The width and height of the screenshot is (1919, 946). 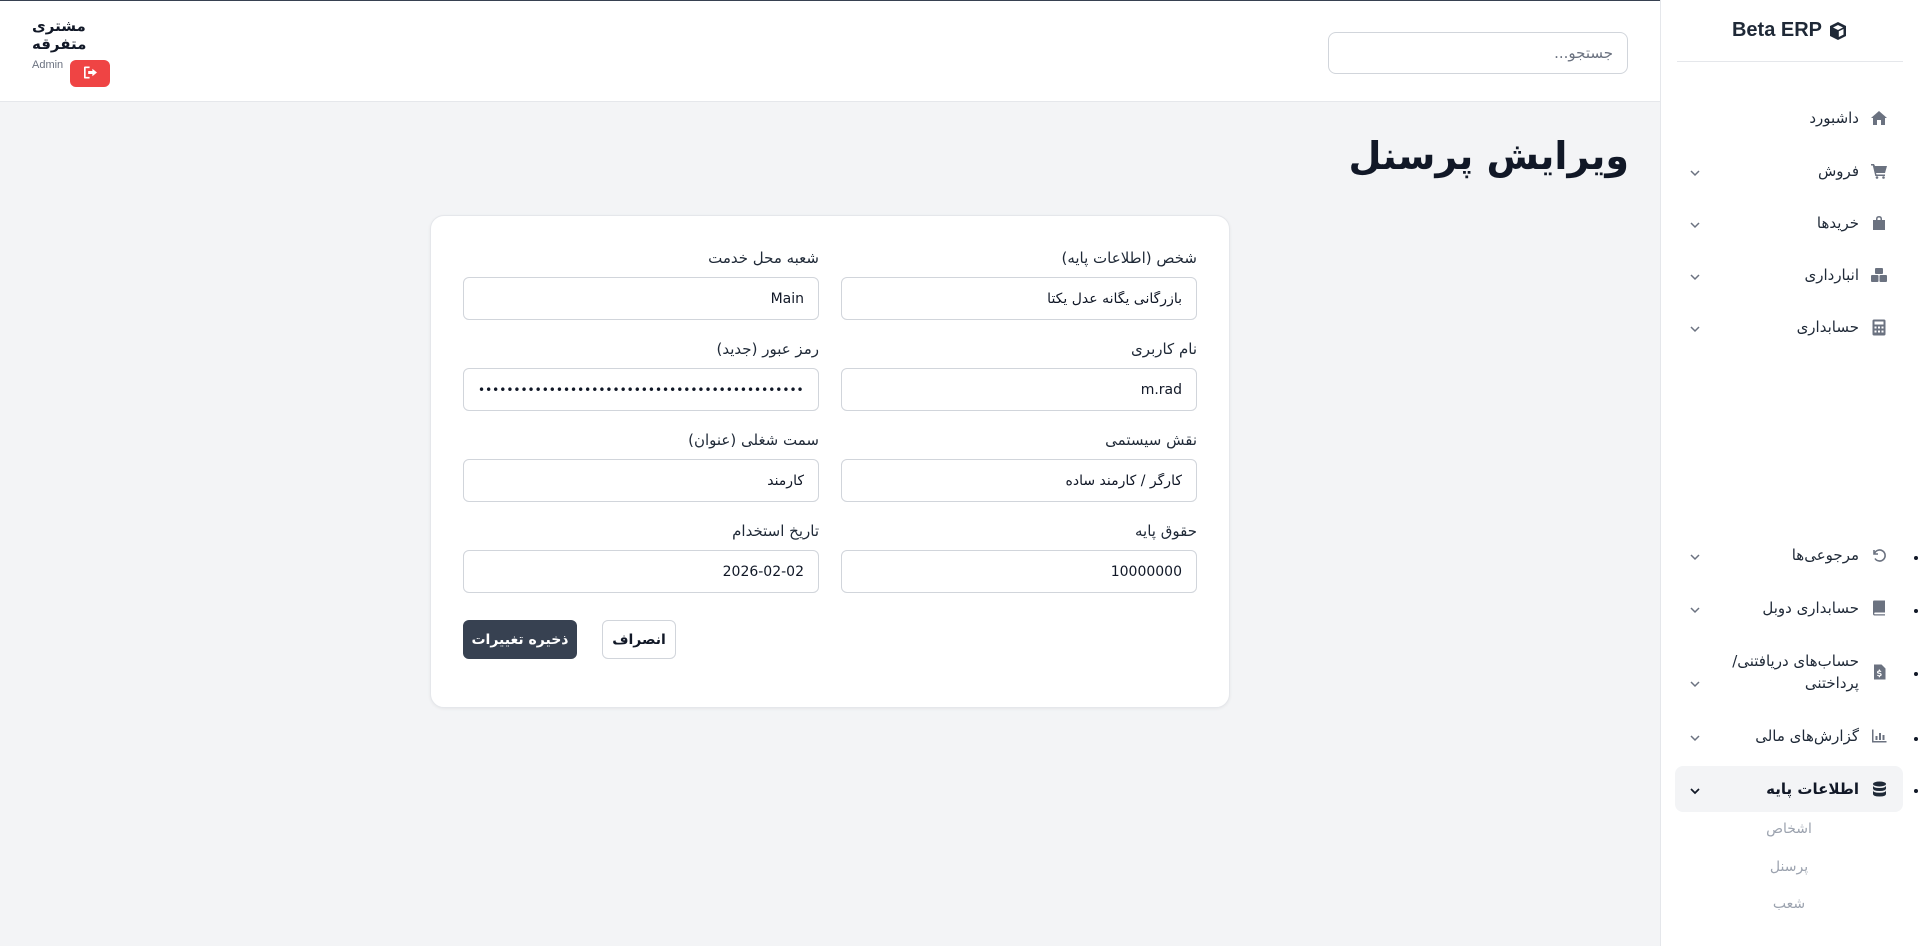 I want to click on sidebar-item-sales: فروش, so click(x=1789, y=171).